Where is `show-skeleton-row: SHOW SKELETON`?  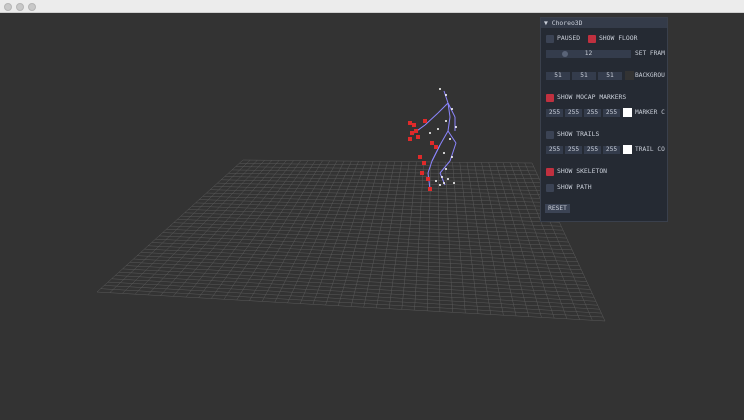 show-skeleton-row: SHOW SKELETON is located at coordinates (576, 171).